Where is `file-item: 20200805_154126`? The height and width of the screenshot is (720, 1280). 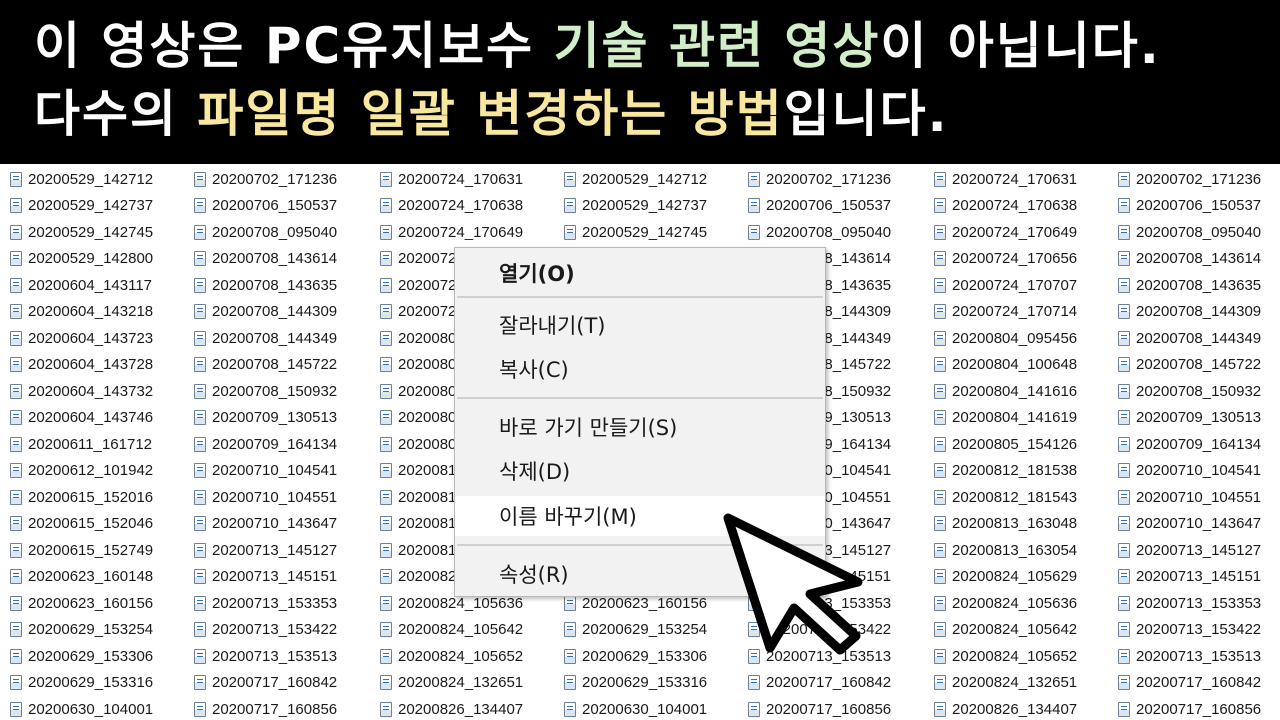
file-item: 20200805_154126 is located at coordinates (1005, 444).